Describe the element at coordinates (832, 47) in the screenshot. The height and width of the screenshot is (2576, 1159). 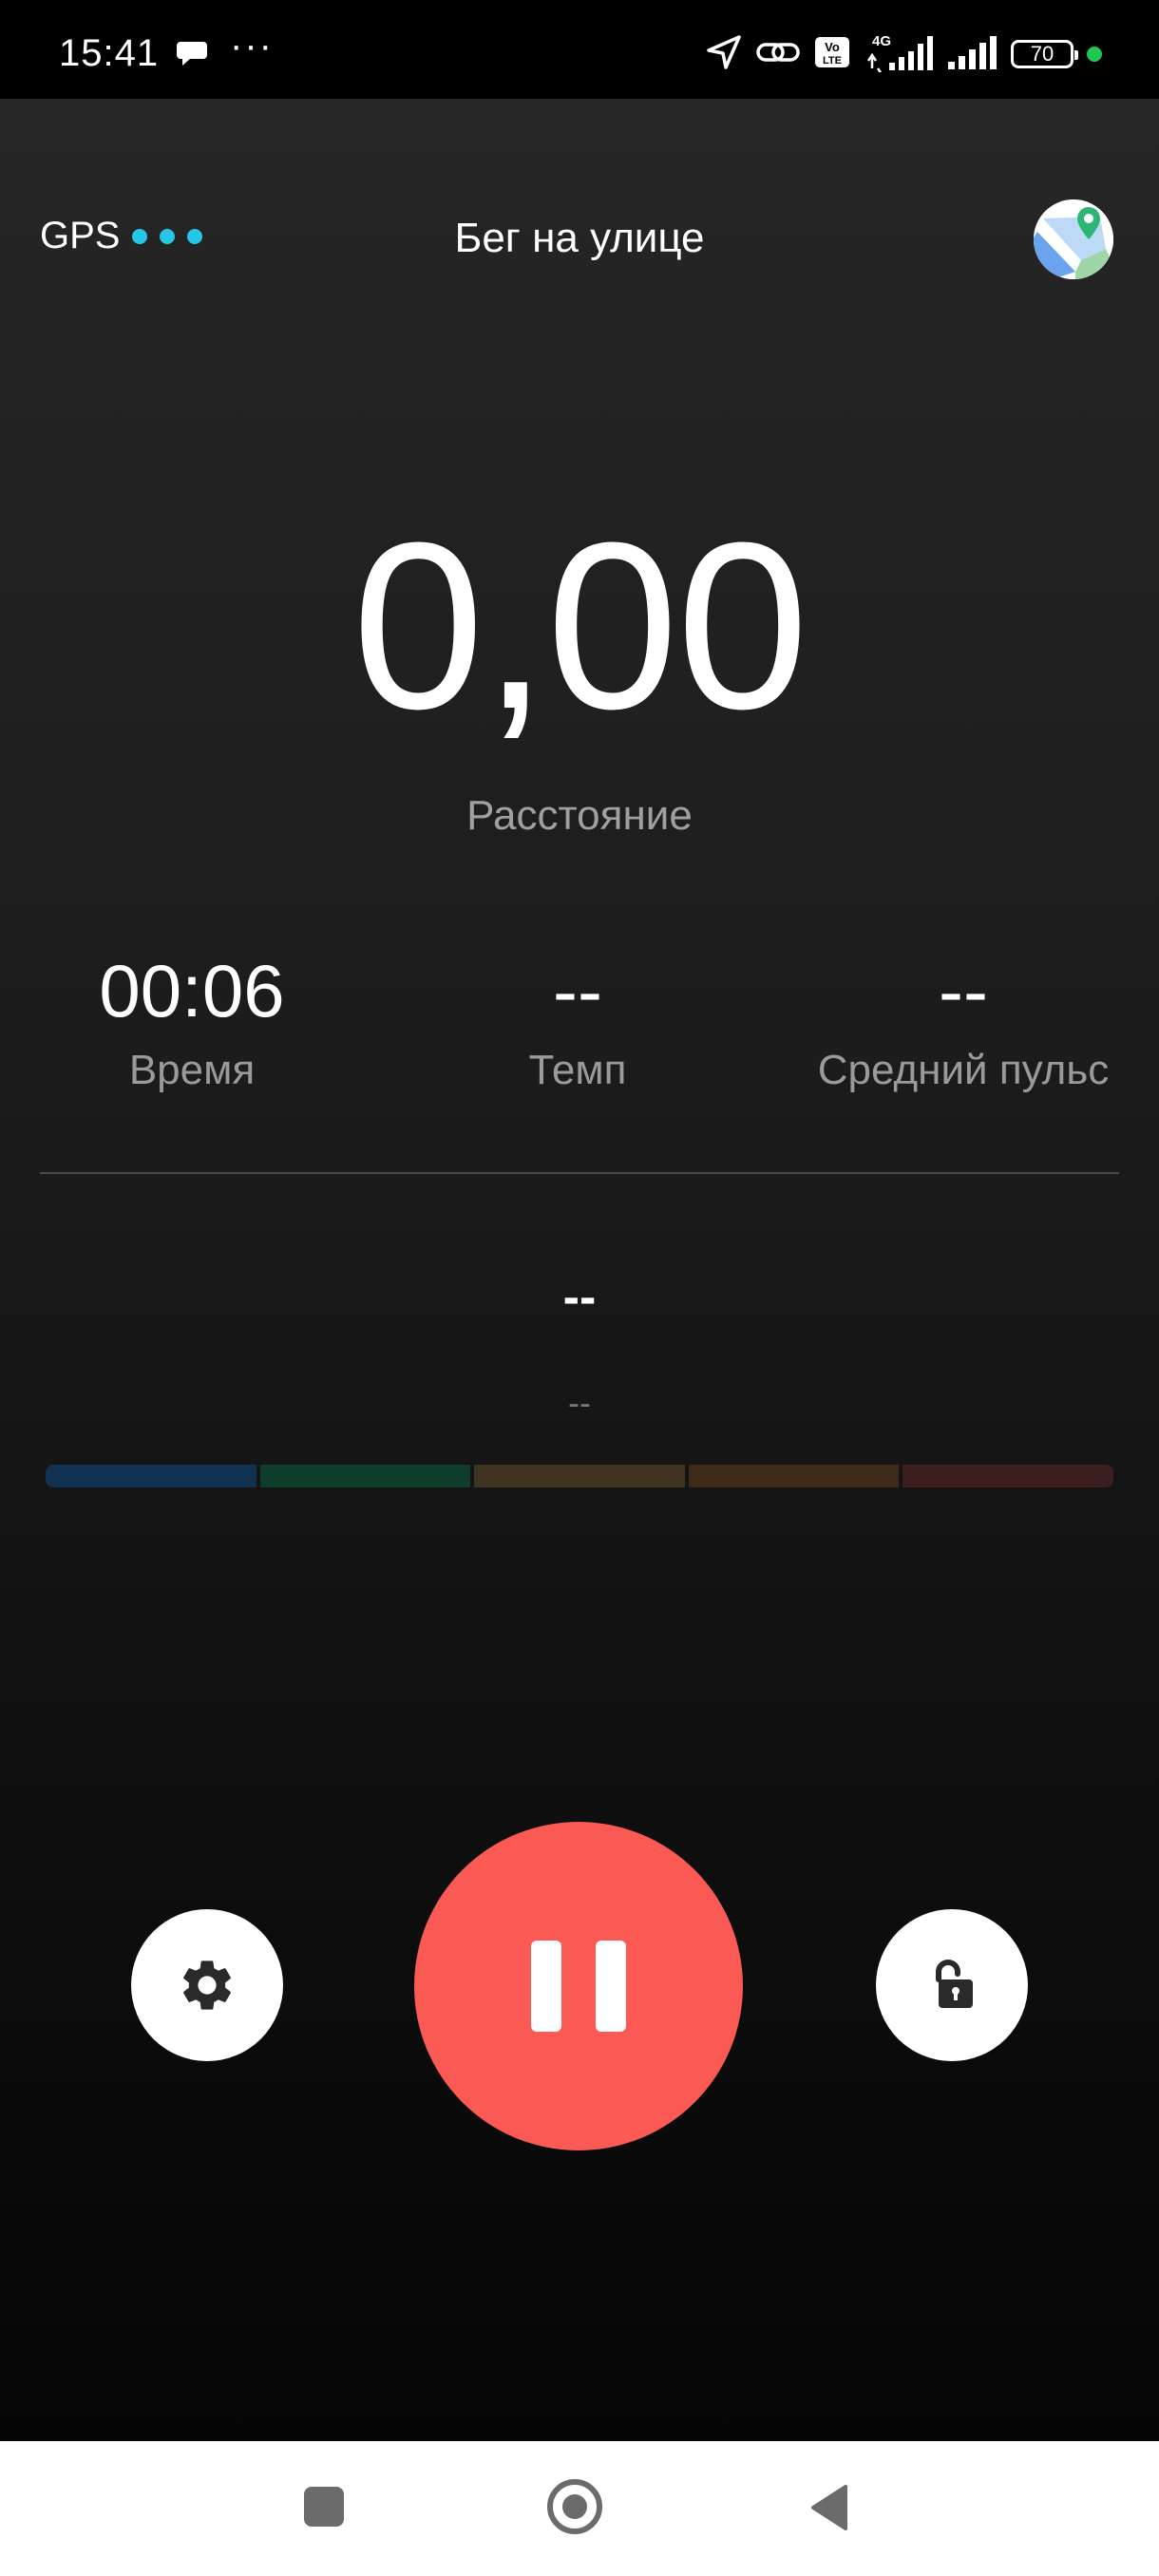
I see `svg-text: Vo` at that location.